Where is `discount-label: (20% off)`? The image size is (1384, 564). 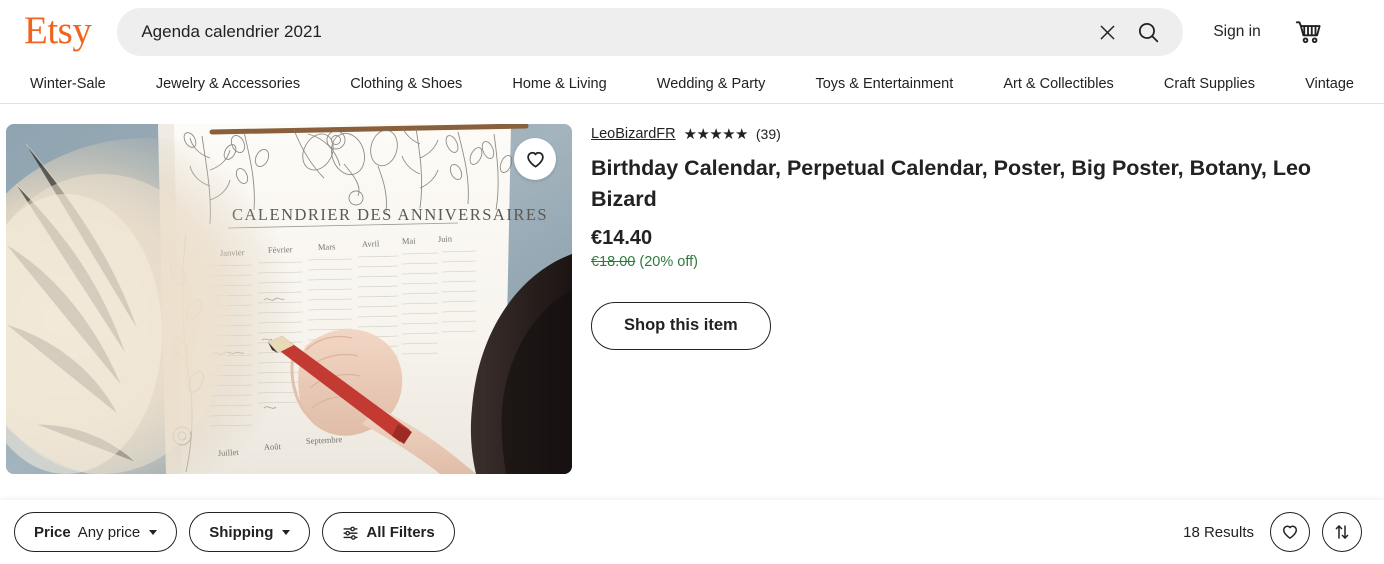
discount-label: (20% off) is located at coordinates (668, 262).